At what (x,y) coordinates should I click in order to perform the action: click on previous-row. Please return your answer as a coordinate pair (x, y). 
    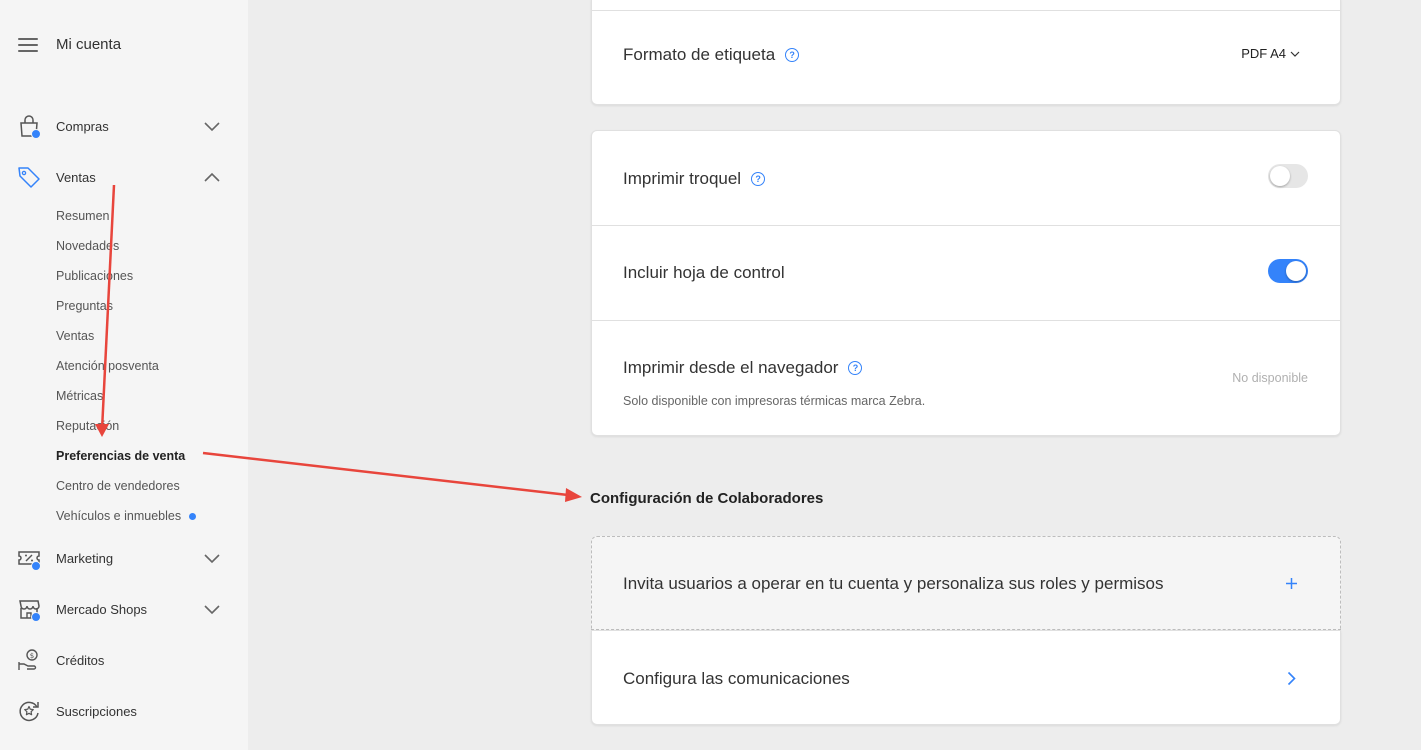
    Looking at the image, I should click on (966, 5).